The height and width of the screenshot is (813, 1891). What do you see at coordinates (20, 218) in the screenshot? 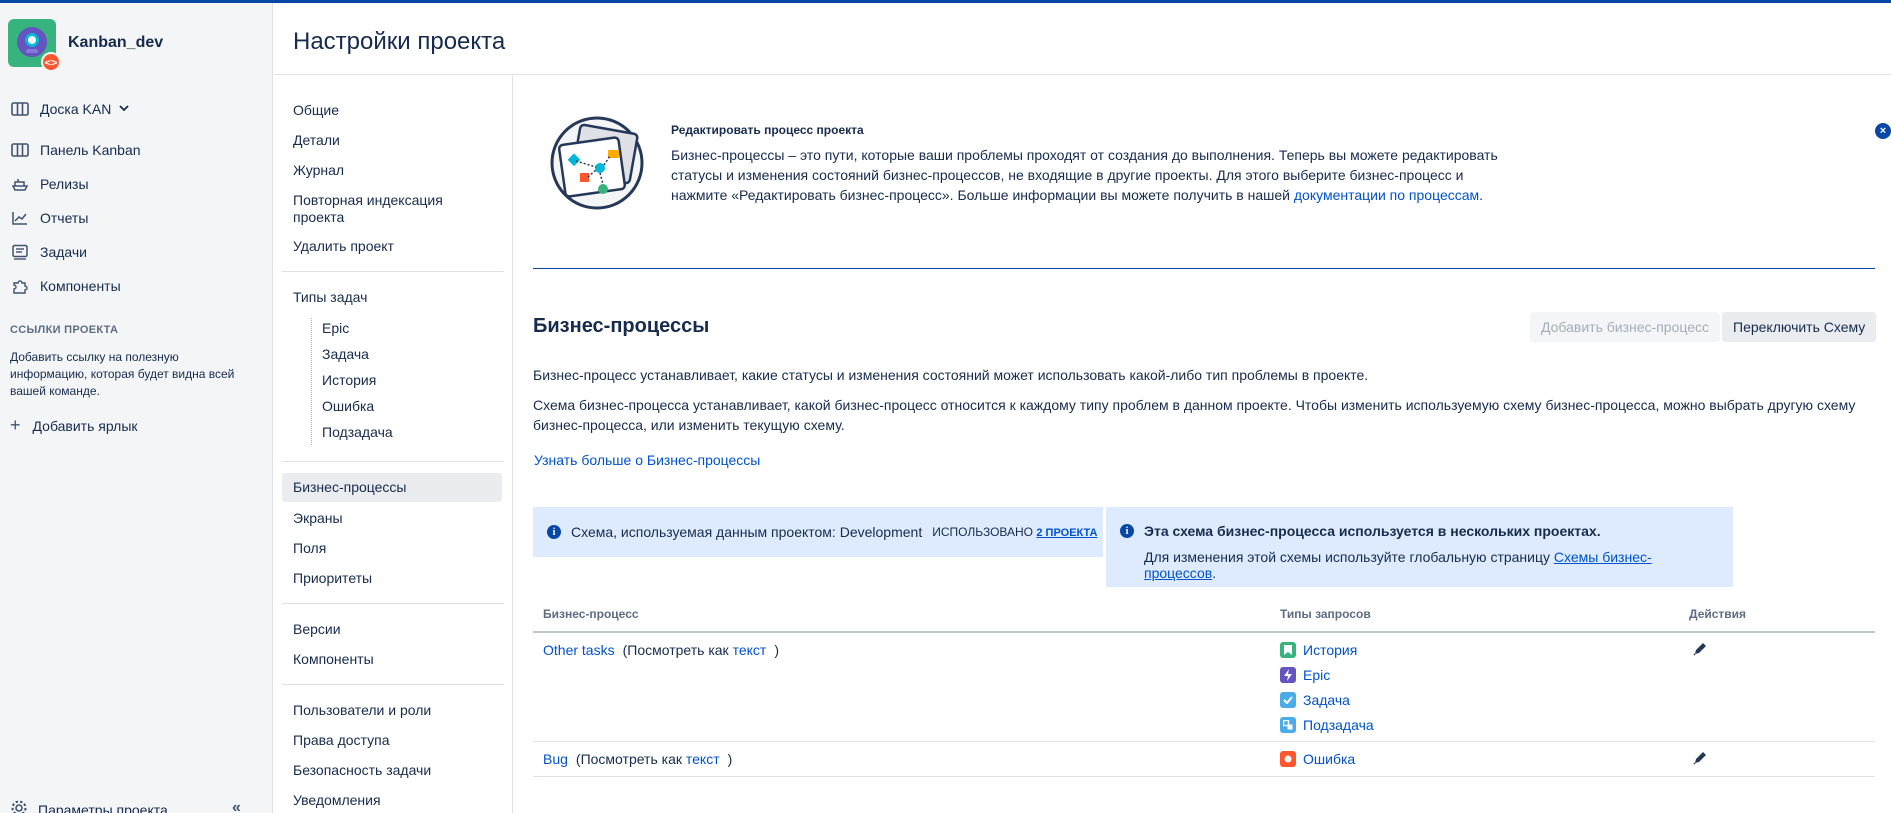
I see `chart-icon` at bounding box center [20, 218].